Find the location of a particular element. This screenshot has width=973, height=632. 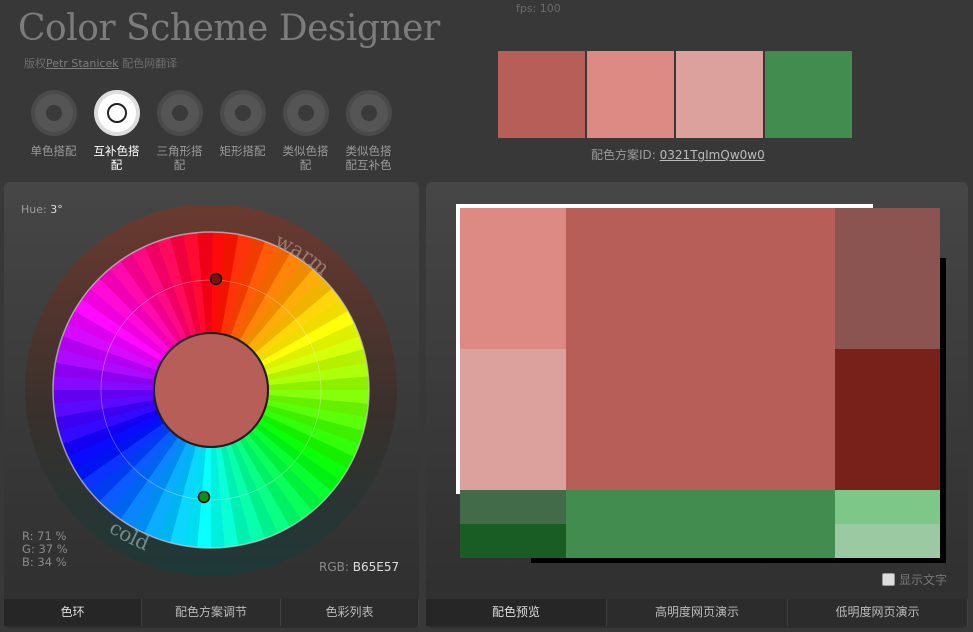

preview-dark1 is located at coordinates (887, 278).